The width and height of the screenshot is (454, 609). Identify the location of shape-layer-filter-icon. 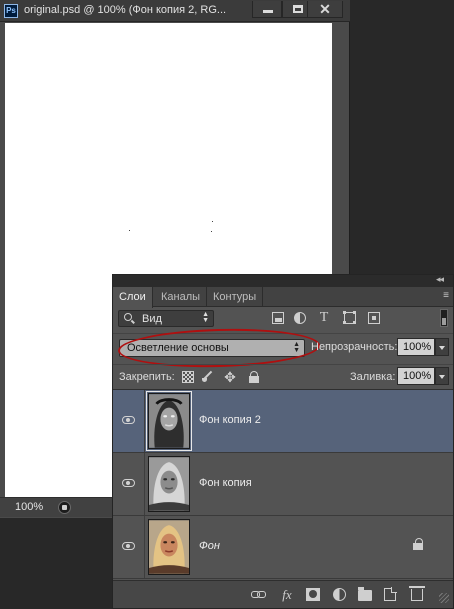
(349, 317).